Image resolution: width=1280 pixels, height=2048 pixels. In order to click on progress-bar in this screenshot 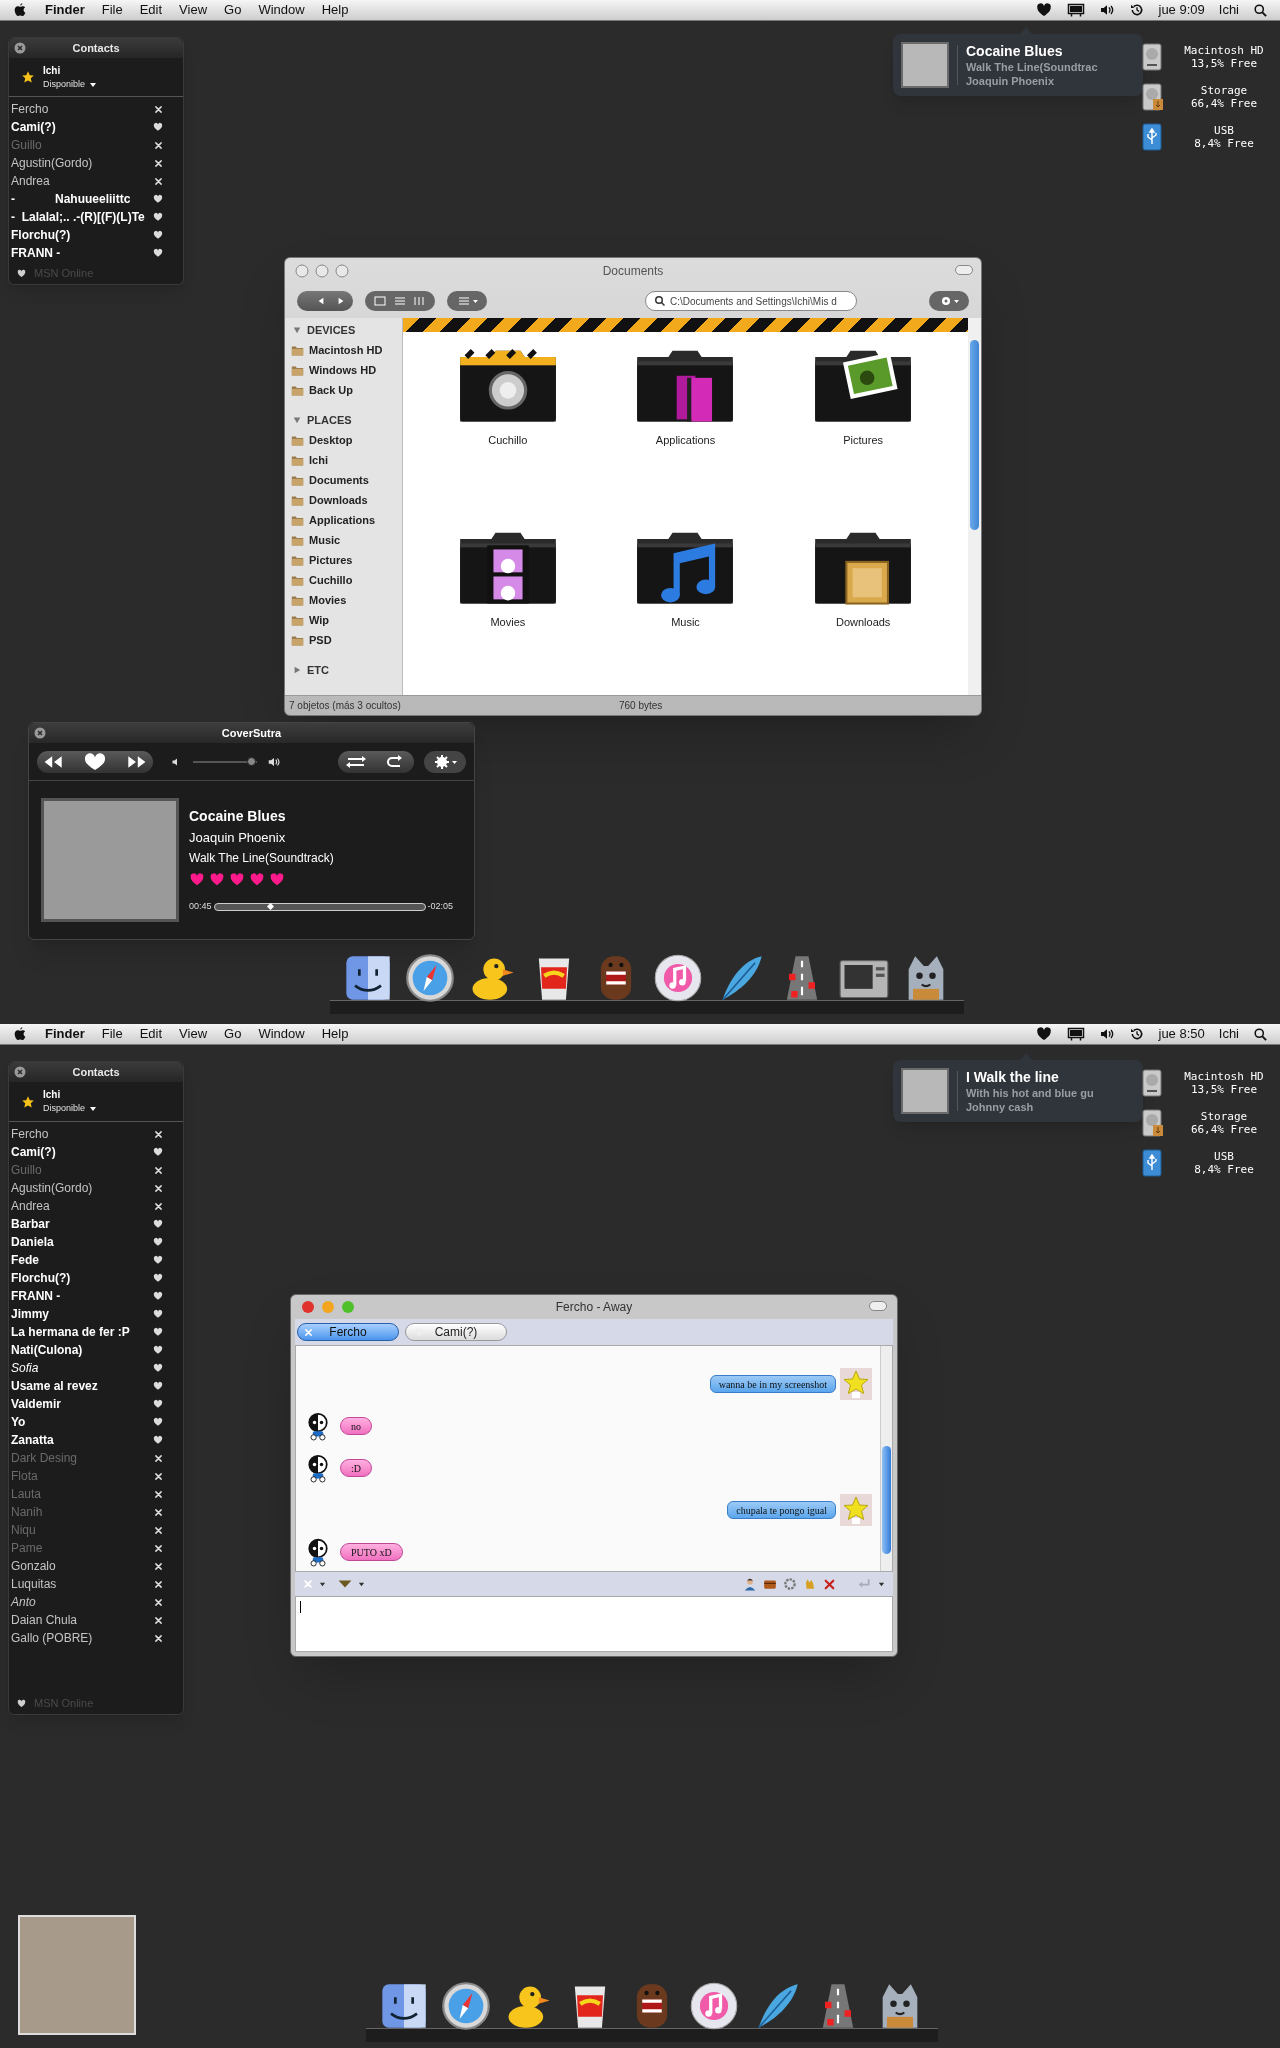, I will do `click(319, 906)`.